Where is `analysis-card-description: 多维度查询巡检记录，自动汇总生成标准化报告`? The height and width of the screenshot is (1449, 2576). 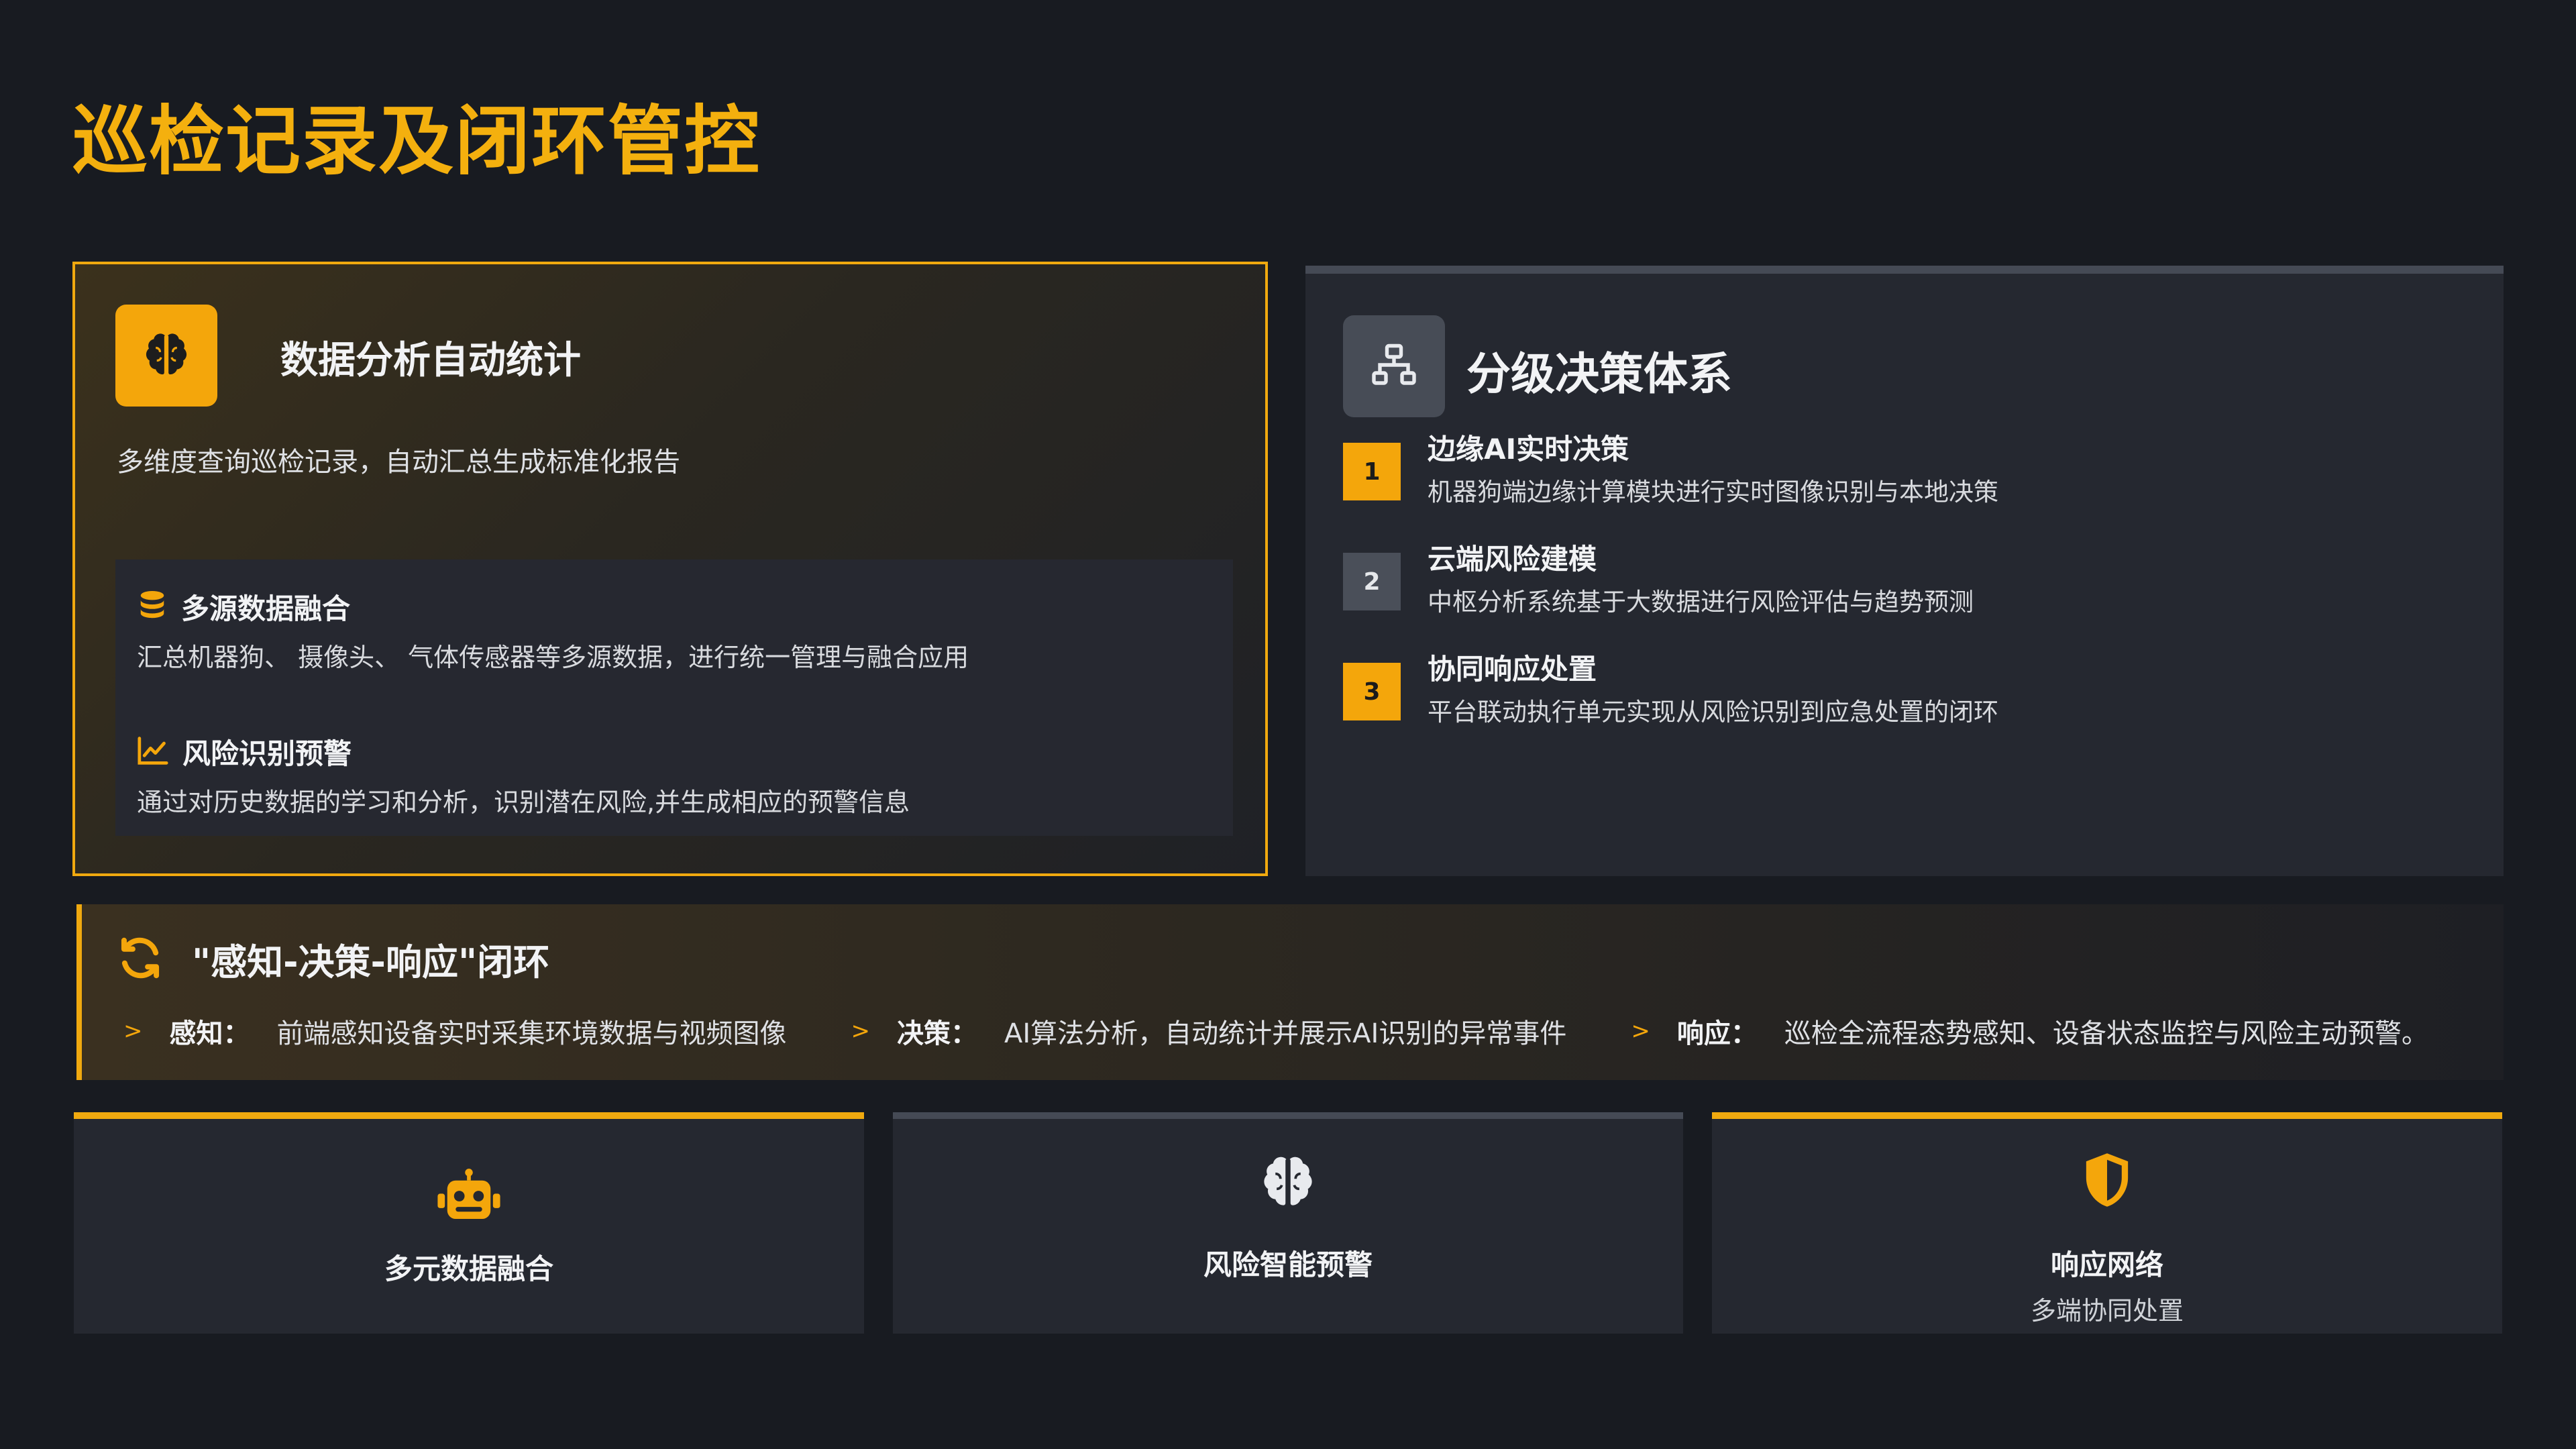 analysis-card-description: 多维度查询巡检记录，自动汇总生成标准化报告 is located at coordinates (398, 462).